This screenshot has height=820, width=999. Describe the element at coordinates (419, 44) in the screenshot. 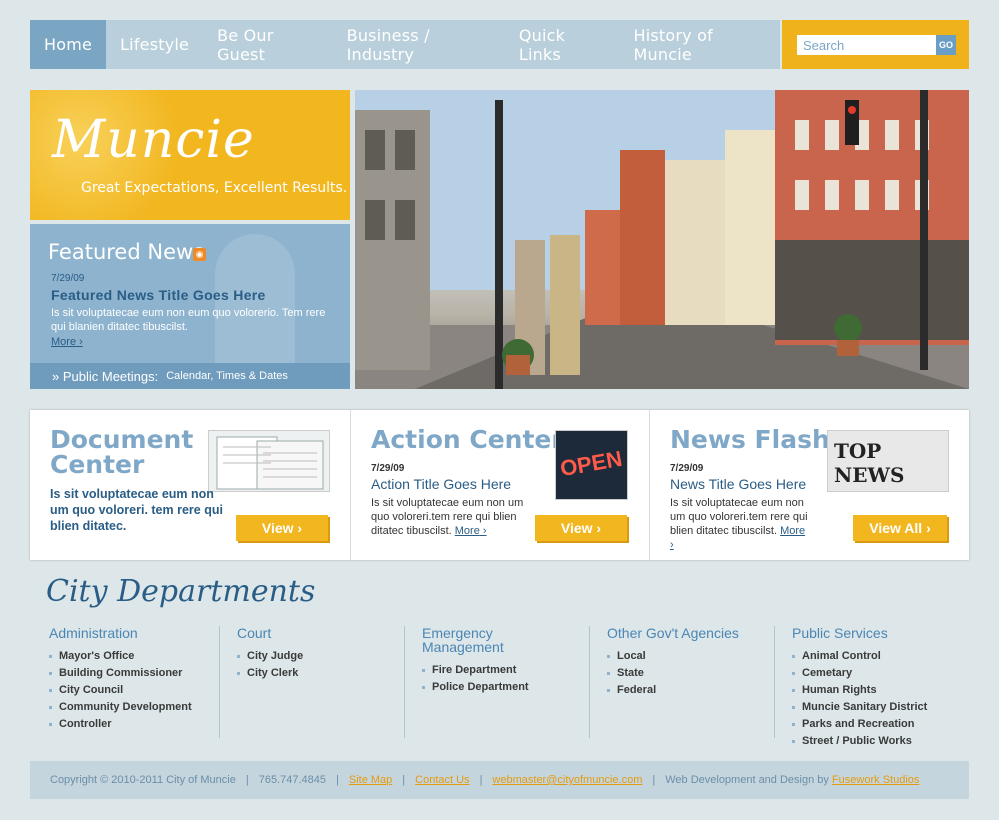

I see `nav-business-industry: Business / Industry` at that location.